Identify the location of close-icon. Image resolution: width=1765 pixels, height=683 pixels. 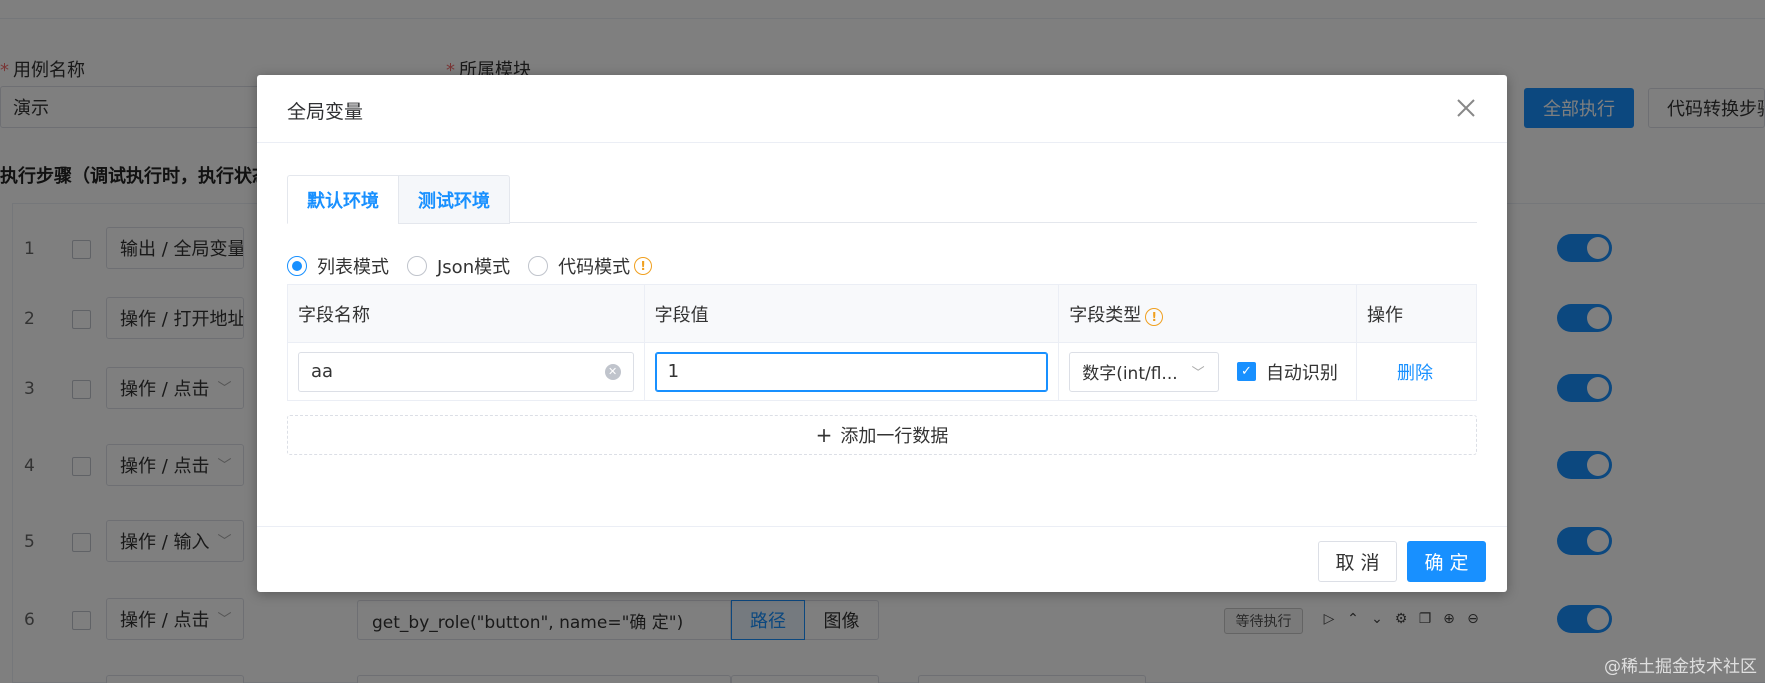
(1466, 108).